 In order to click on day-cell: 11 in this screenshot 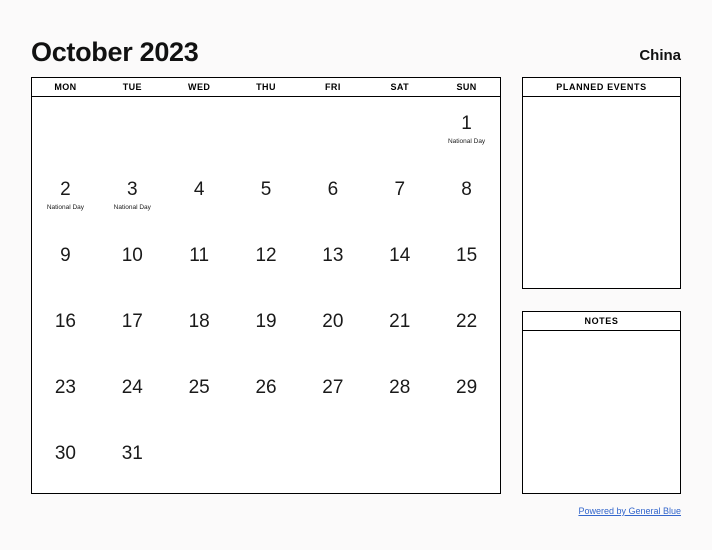, I will do `click(199, 262)`.